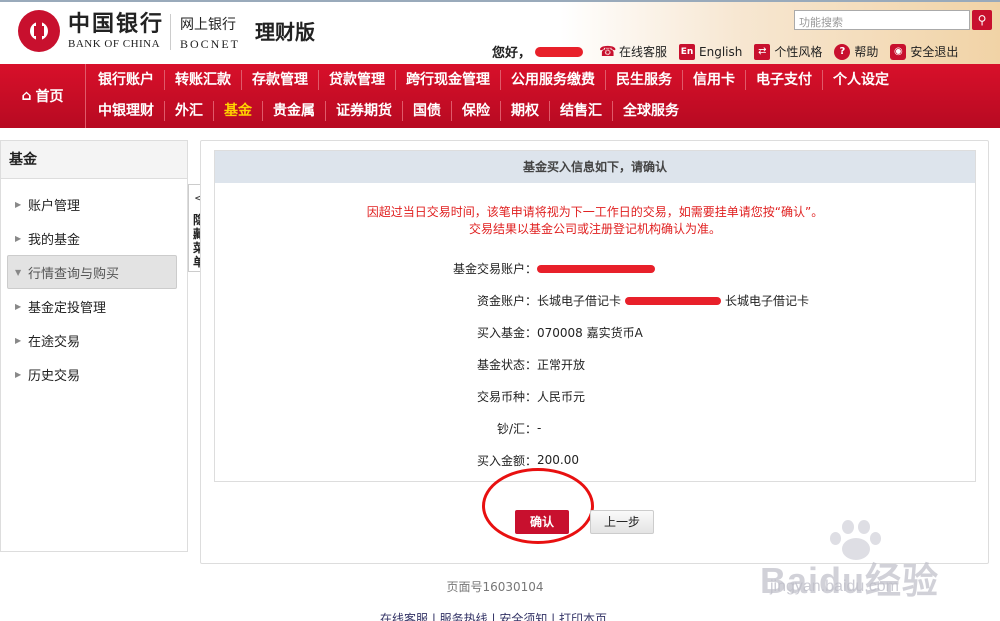 This screenshot has height=621, width=1000. What do you see at coordinates (91, 31) in the screenshot?
I see `bank-logo: 中国银行 BANK OF CHINA` at bounding box center [91, 31].